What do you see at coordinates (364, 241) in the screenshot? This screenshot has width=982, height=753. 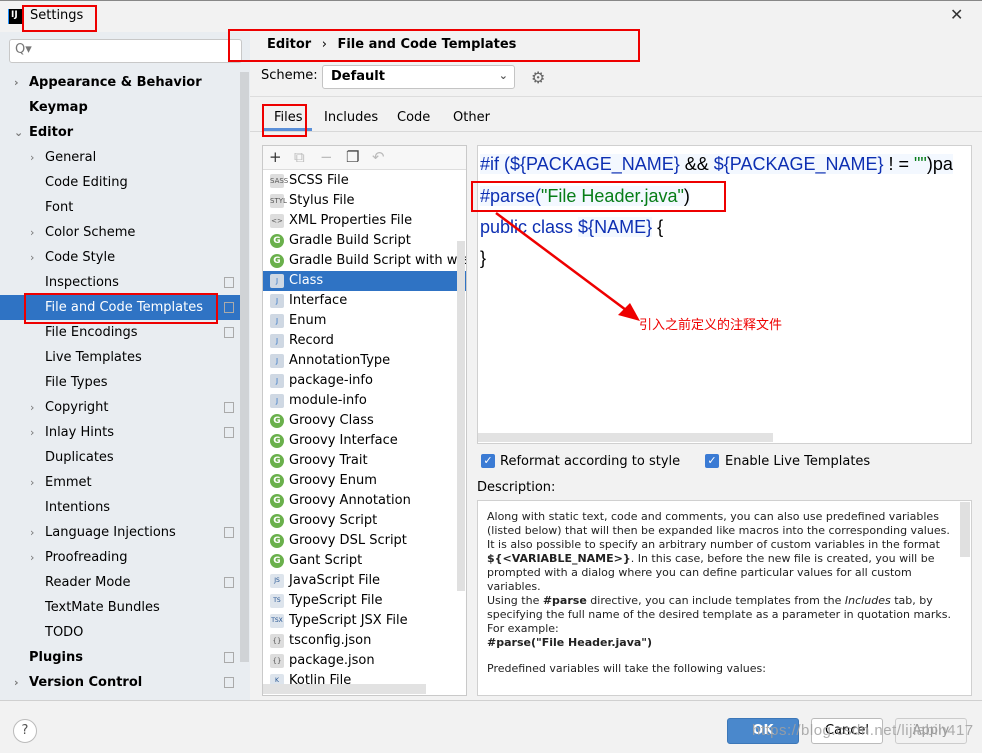 I see `template-list-item: G Gradle Build Script` at bounding box center [364, 241].